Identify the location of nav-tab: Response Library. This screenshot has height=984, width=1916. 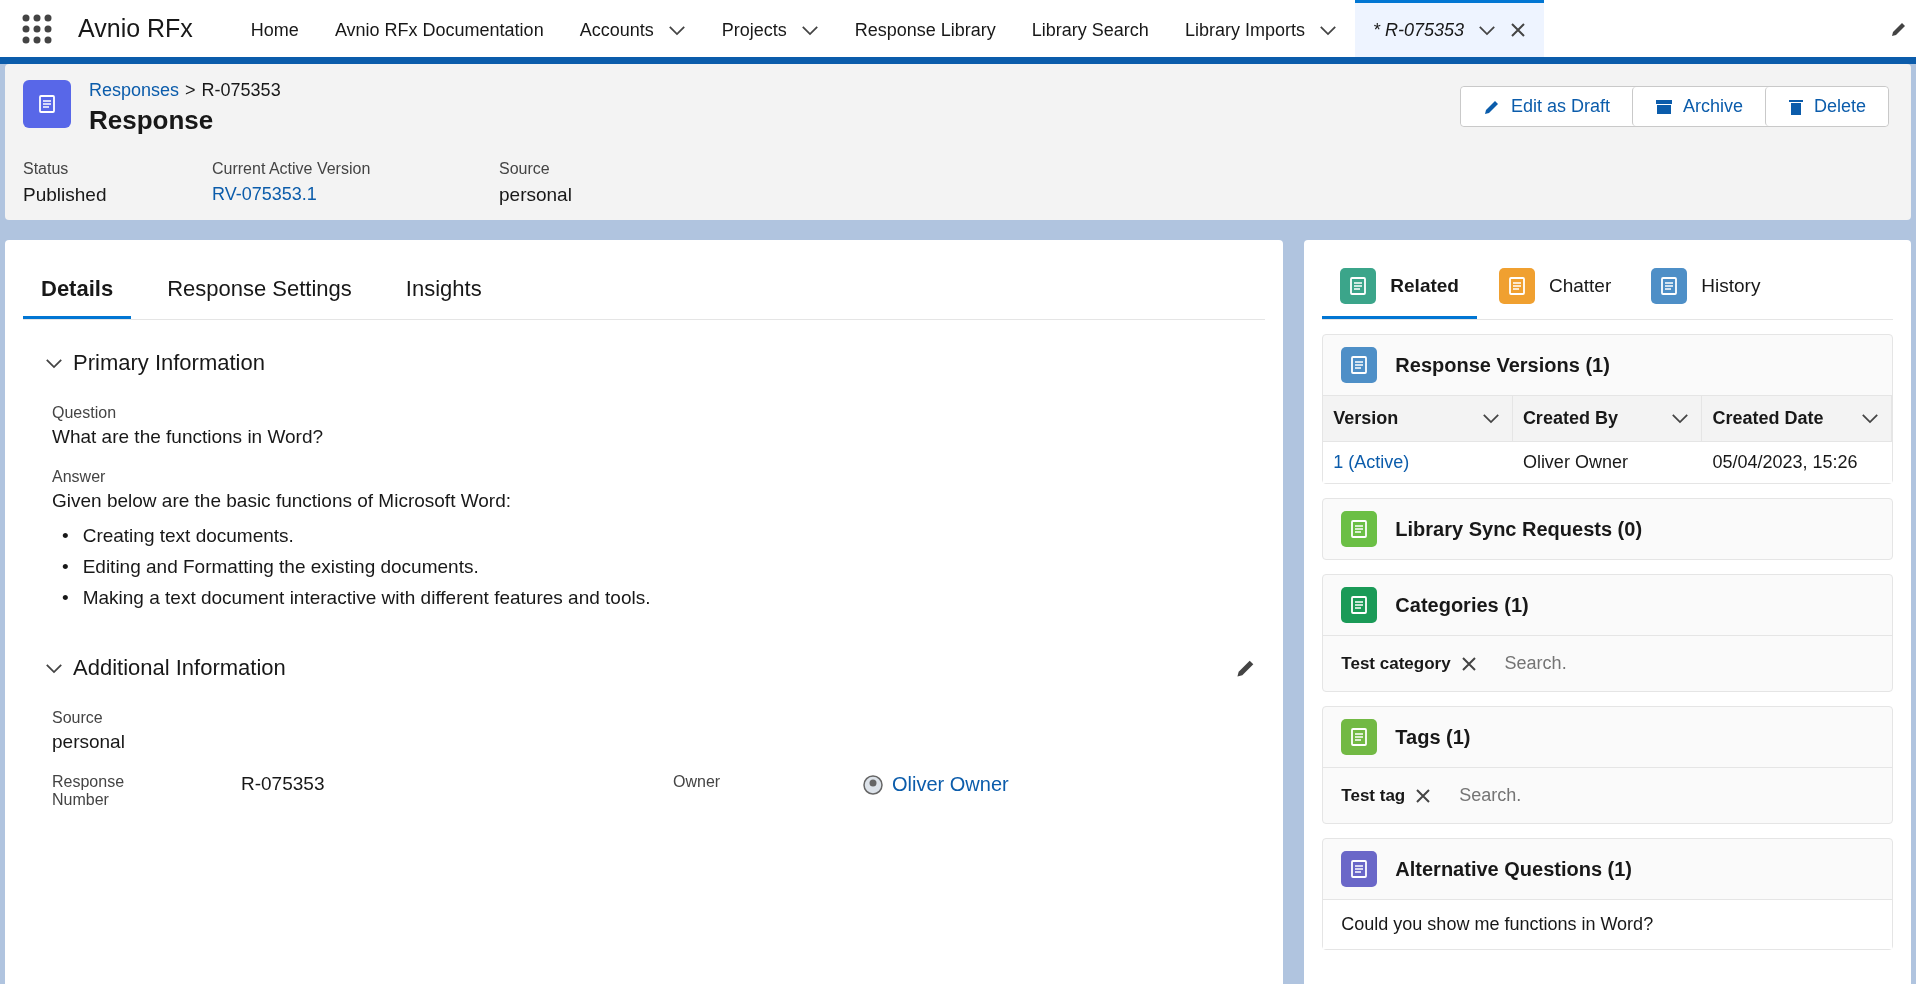
(925, 28).